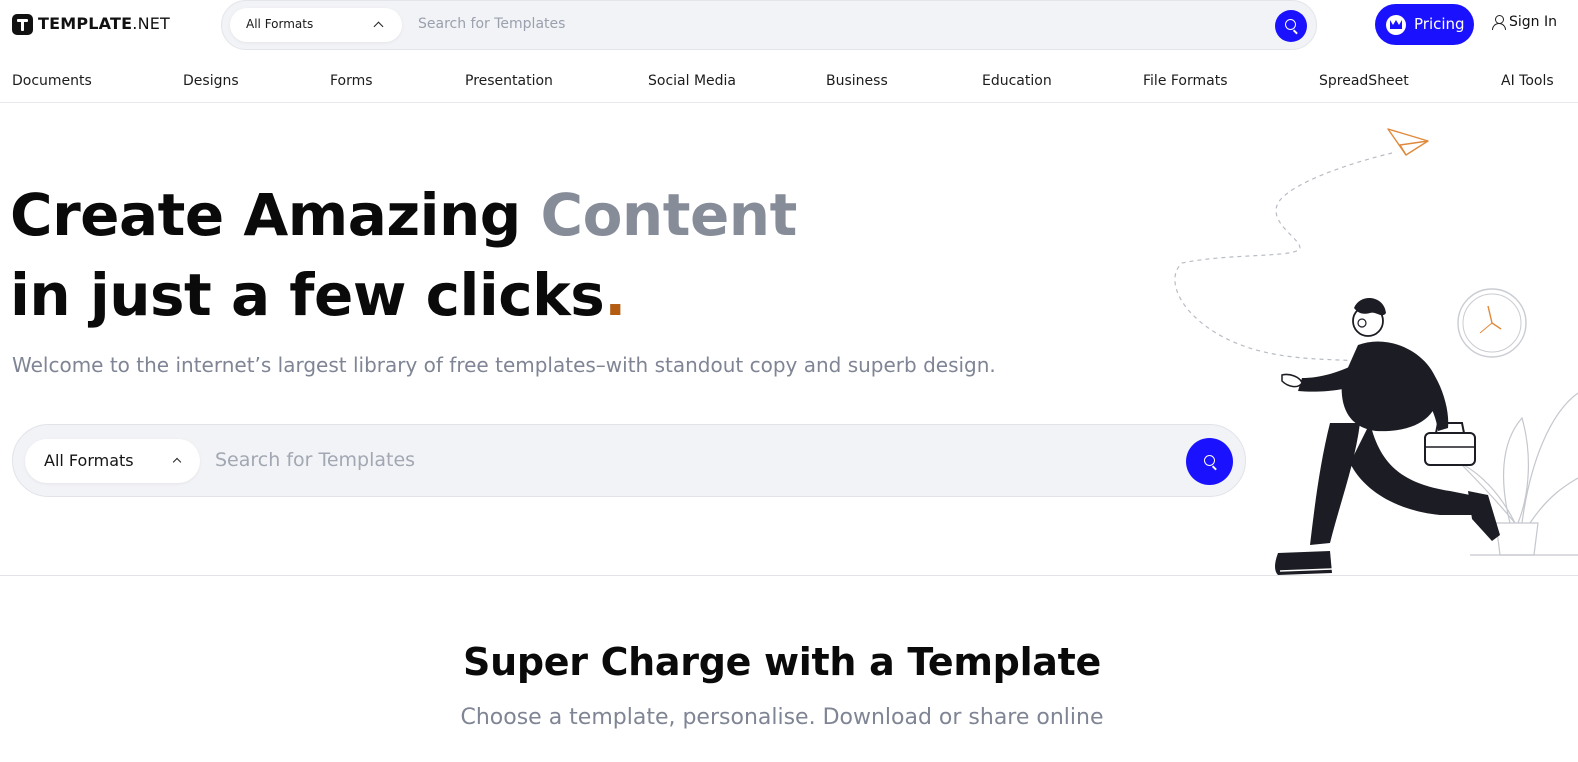  Describe the element at coordinates (629, 460) in the screenshot. I see `hero-search-bar: All Formats Search for Templates` at that location.